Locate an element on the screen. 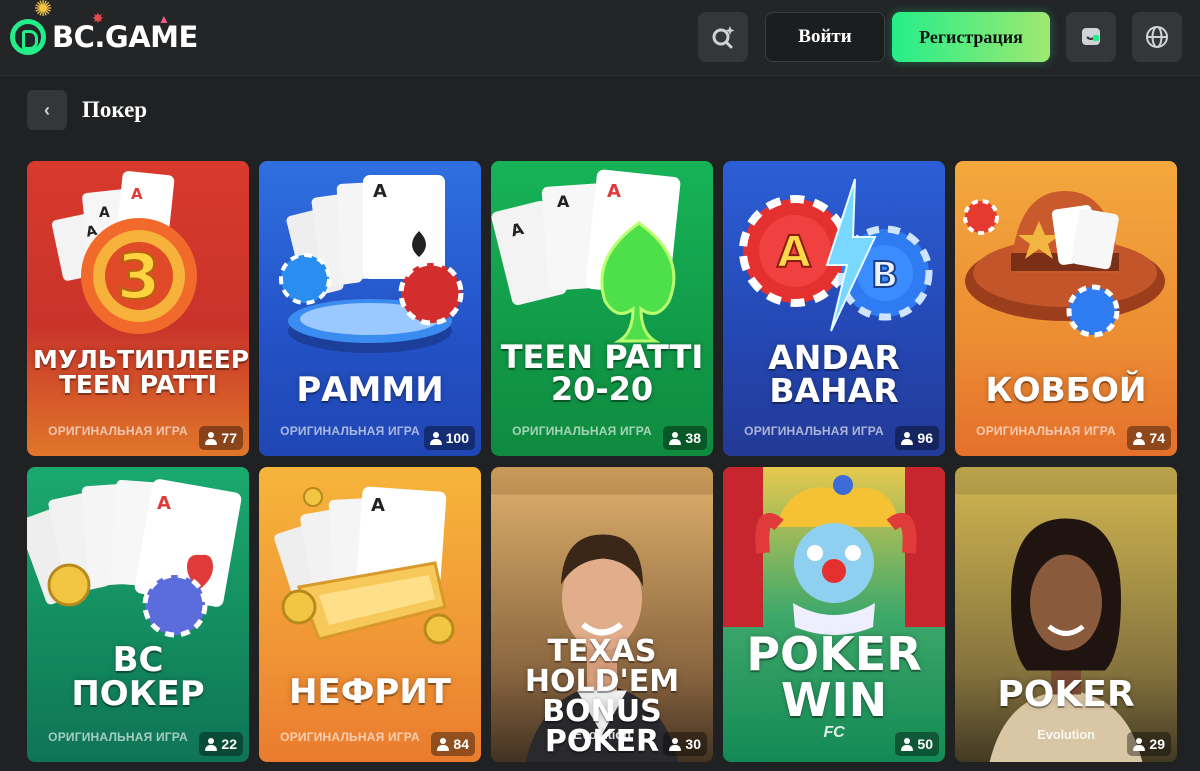 The height and width of the screenshot is (771, 1200). player-count-badge: 30 is located at coordinates (685, 744).